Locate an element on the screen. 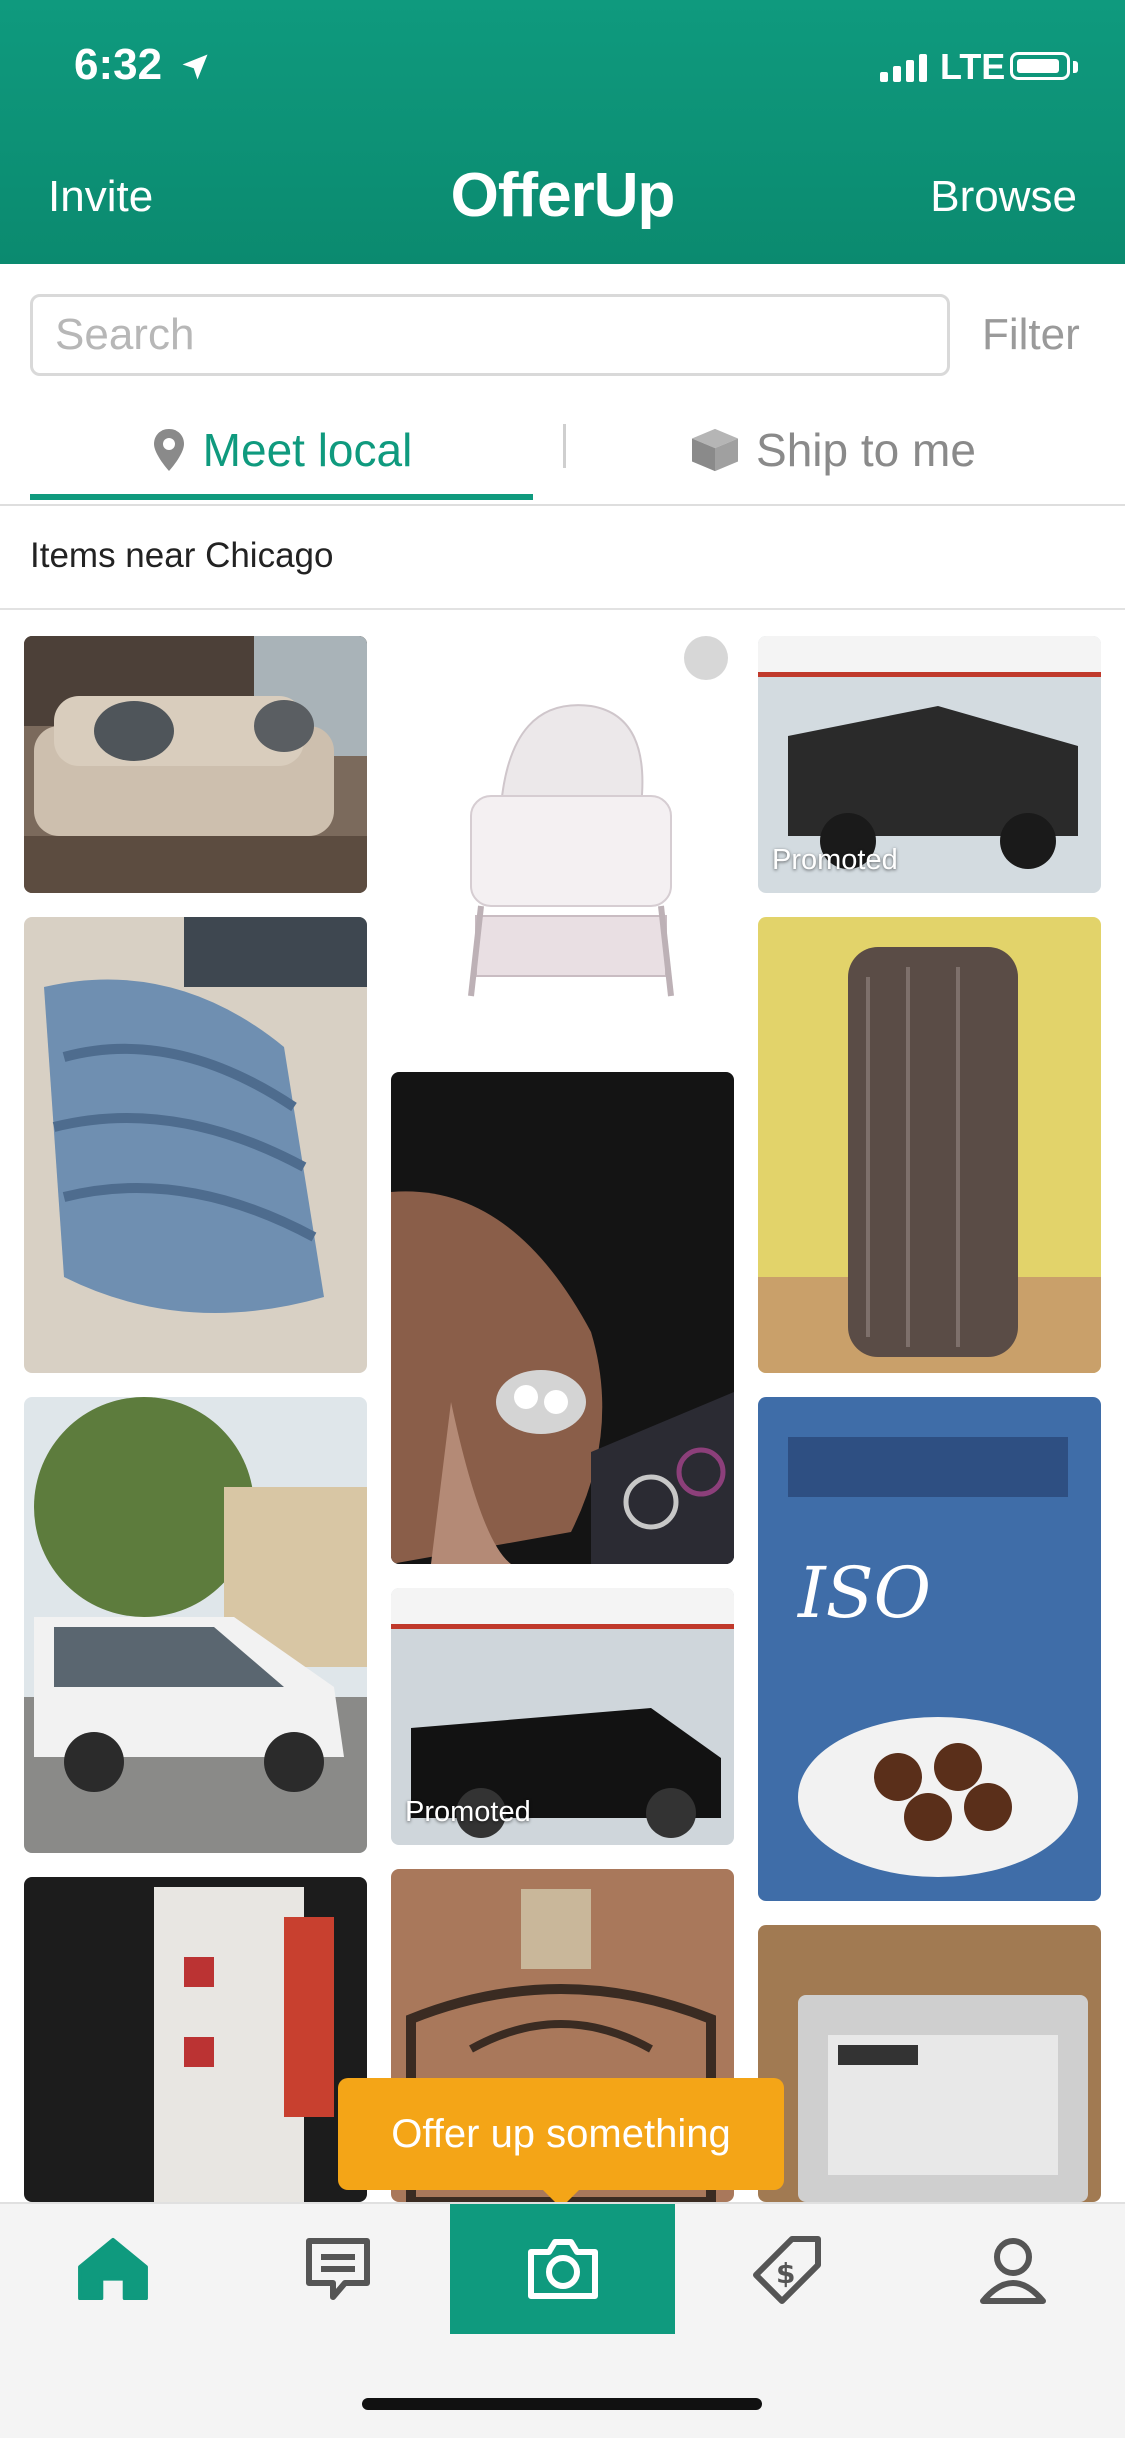 This screenshot has width=1125, height=2438. dvd-drive-image is located at coordinates (929, 2063).